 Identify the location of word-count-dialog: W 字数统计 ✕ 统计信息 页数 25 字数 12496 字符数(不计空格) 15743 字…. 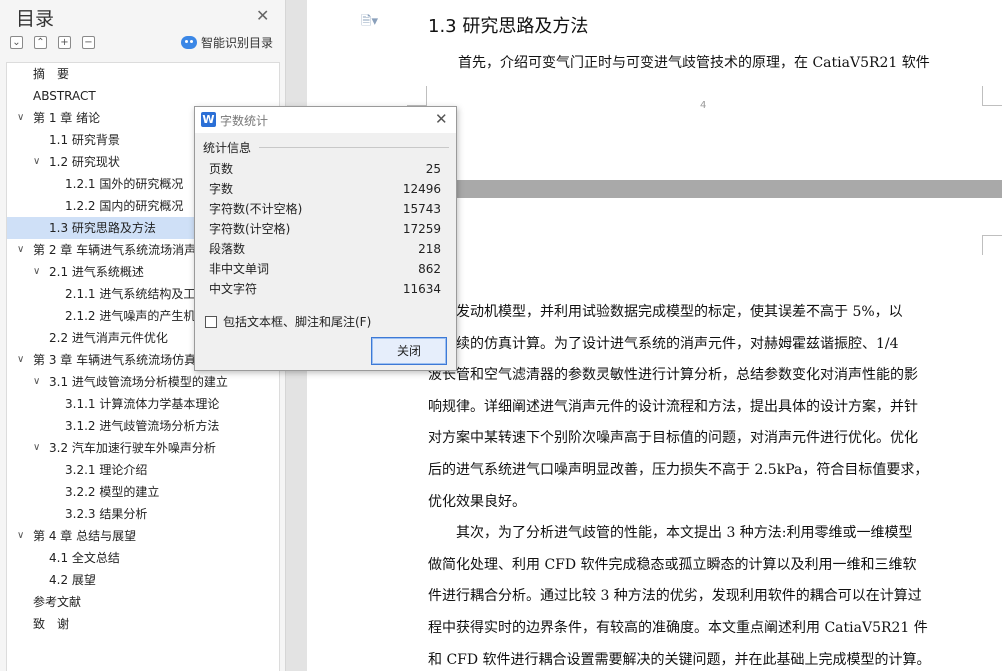
(325, 238).